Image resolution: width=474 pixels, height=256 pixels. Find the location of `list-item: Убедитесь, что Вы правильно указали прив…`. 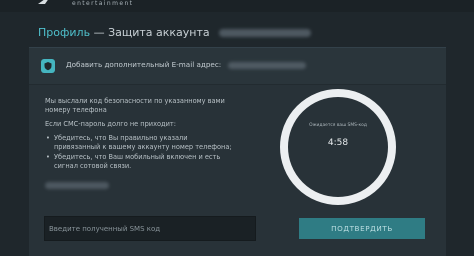

list-item: Убедитесь, что Вы правильно указали прив… is located at coordinates (140, 143).